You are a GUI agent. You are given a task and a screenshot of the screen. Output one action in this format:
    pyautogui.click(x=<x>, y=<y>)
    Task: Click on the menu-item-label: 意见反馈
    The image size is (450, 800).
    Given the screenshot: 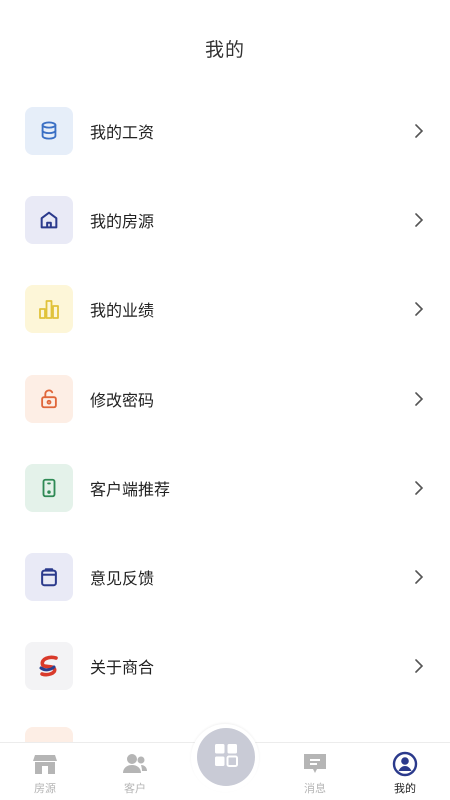 What is the action you would take?
    pyautogui.click(x=122, y=580)
    